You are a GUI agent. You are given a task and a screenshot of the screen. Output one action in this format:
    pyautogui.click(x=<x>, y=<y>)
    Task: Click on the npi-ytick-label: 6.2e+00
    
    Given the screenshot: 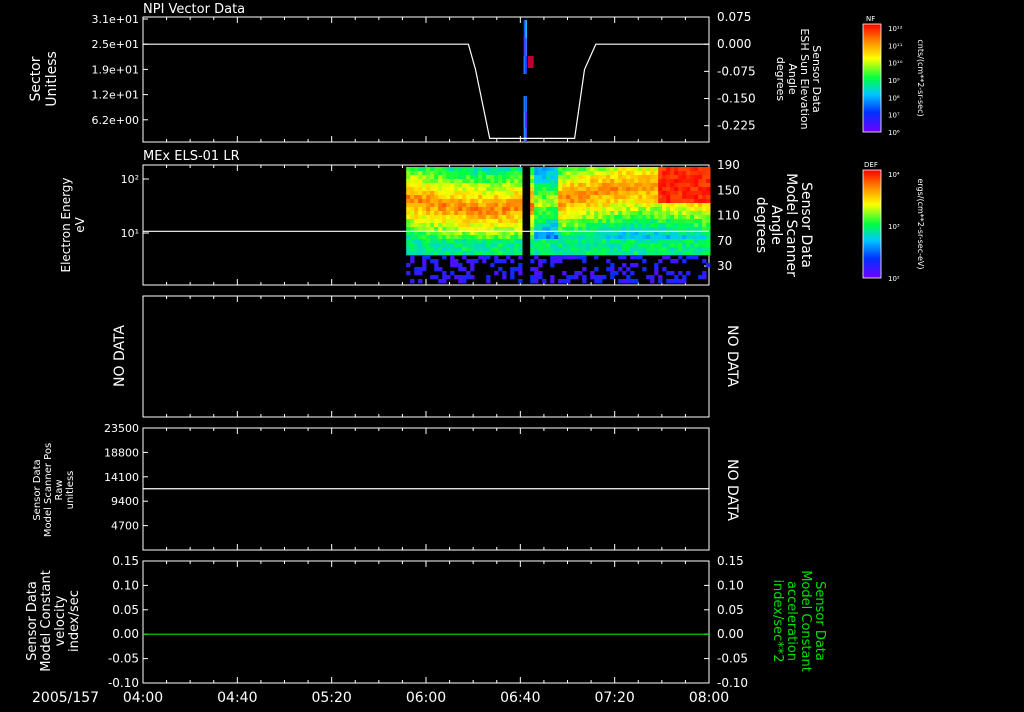 What is the action you would take?
    pyautogui.click(x=115, y=120)
    